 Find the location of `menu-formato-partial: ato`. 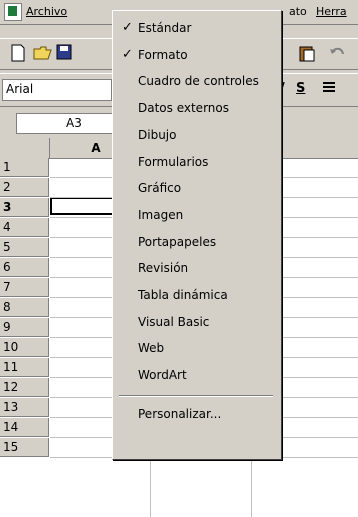

menu-formato-partial: ato is located at coordinates (298, 11).